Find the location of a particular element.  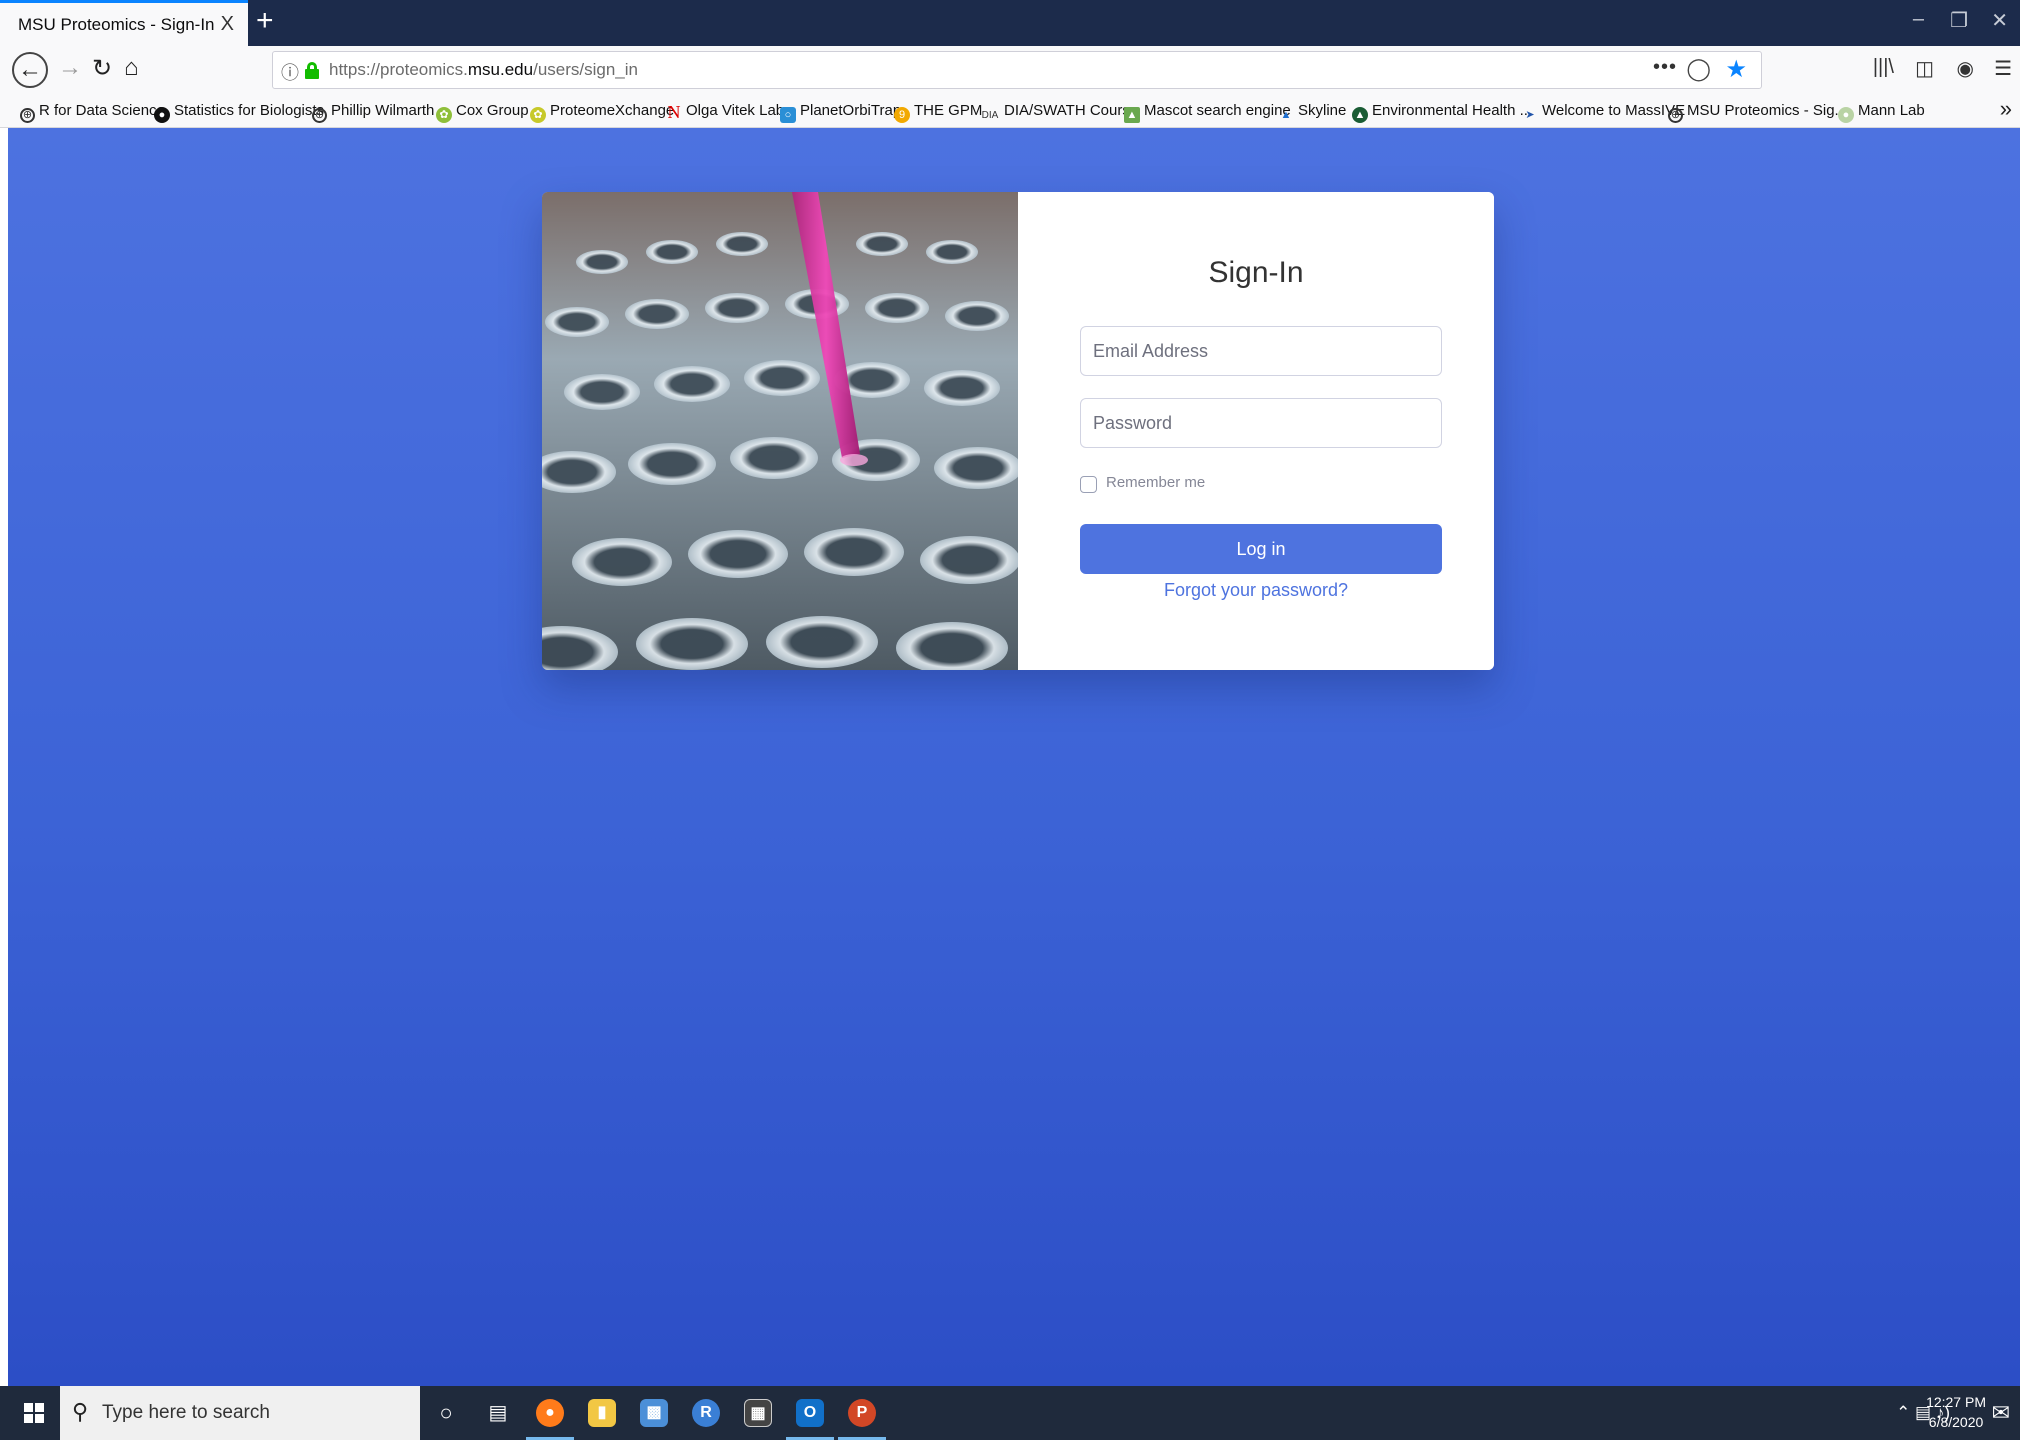

window-close-icon: ✕ is located at coordinates (1999, 20).